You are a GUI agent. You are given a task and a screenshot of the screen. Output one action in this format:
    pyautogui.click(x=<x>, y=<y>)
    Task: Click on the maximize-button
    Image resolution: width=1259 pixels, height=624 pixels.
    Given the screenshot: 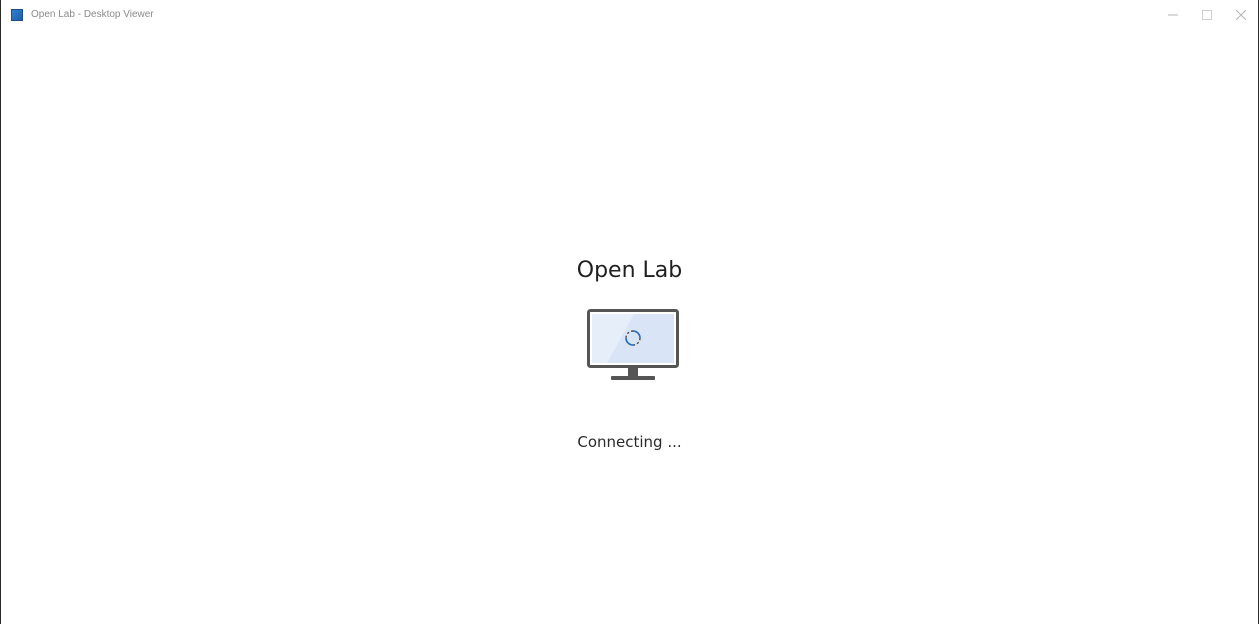 What is the action you would take?
    pyautogui.click(x=1207, y=15)
    